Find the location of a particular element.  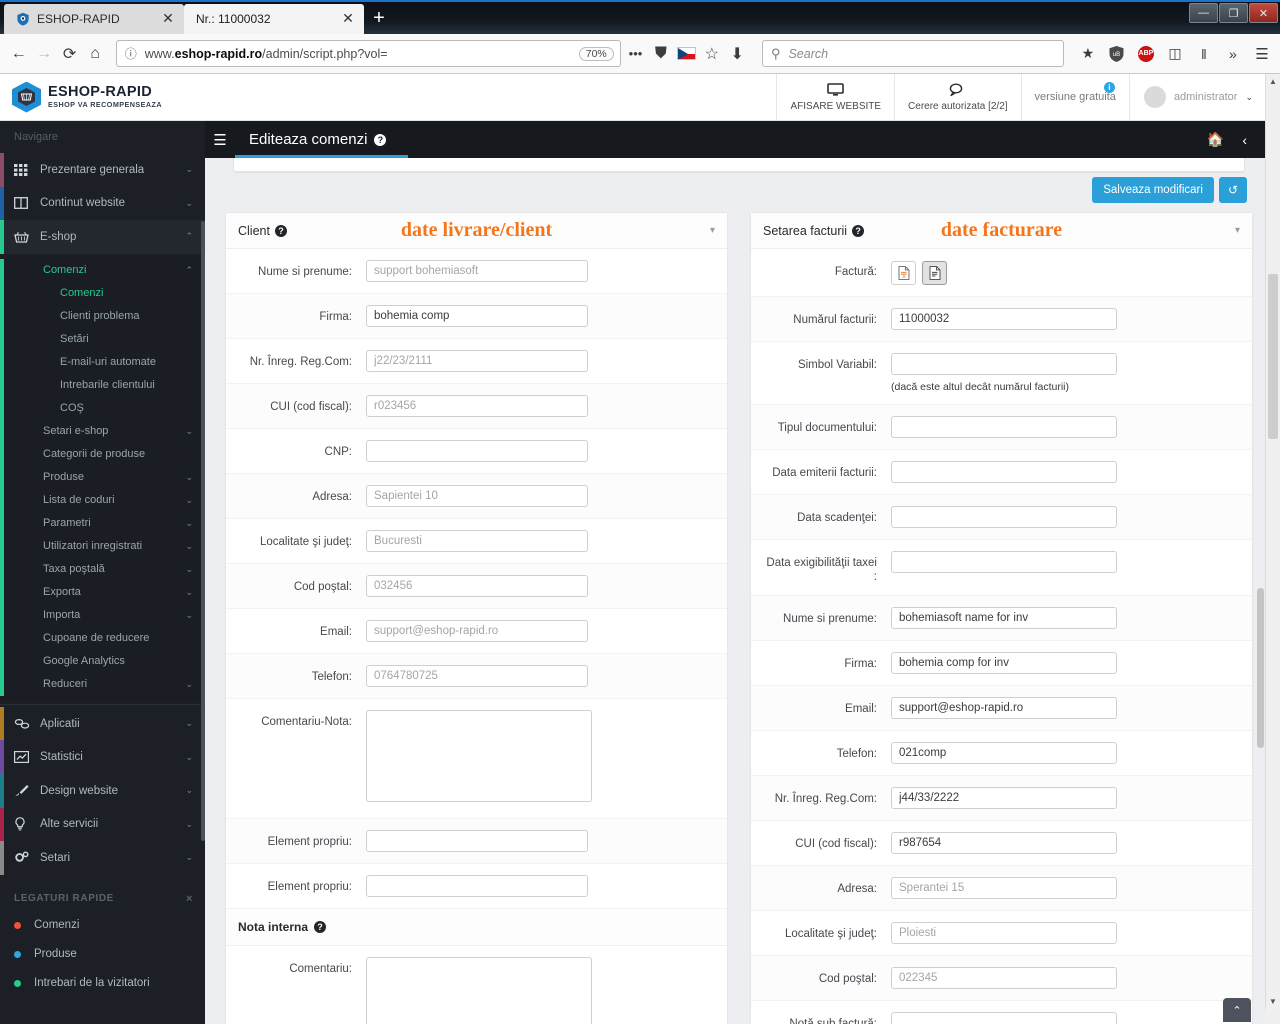

minimize-button: — is located at coordinates (1203, 13).